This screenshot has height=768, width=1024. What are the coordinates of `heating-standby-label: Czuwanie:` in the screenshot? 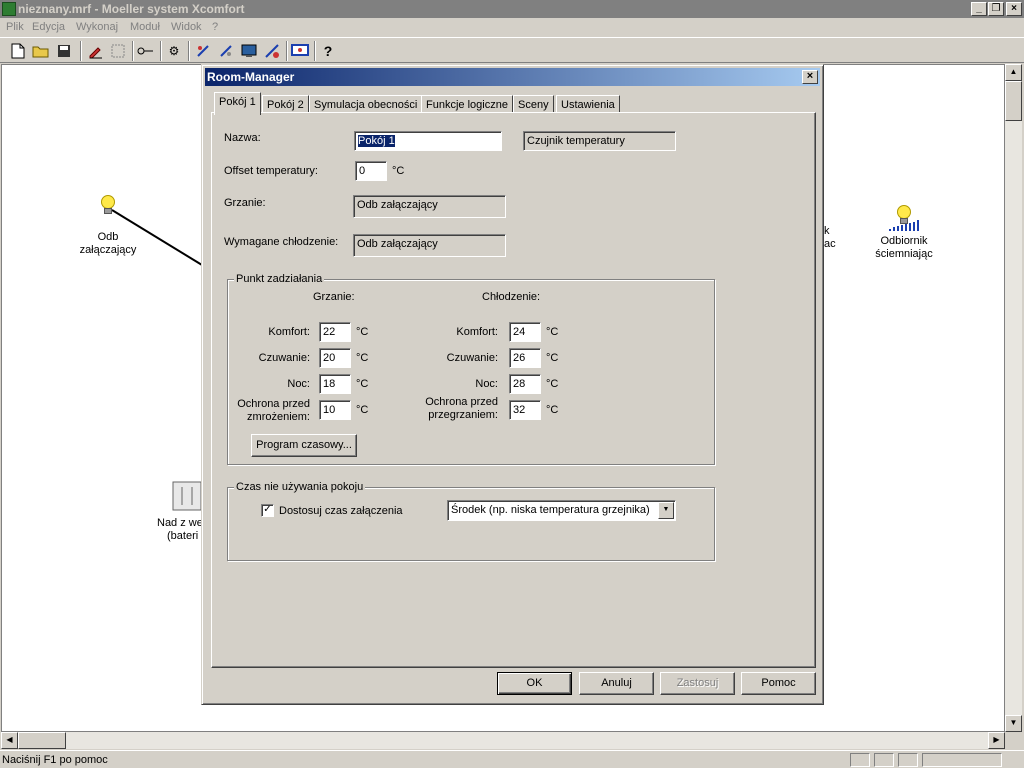 It's located at (284, 358).